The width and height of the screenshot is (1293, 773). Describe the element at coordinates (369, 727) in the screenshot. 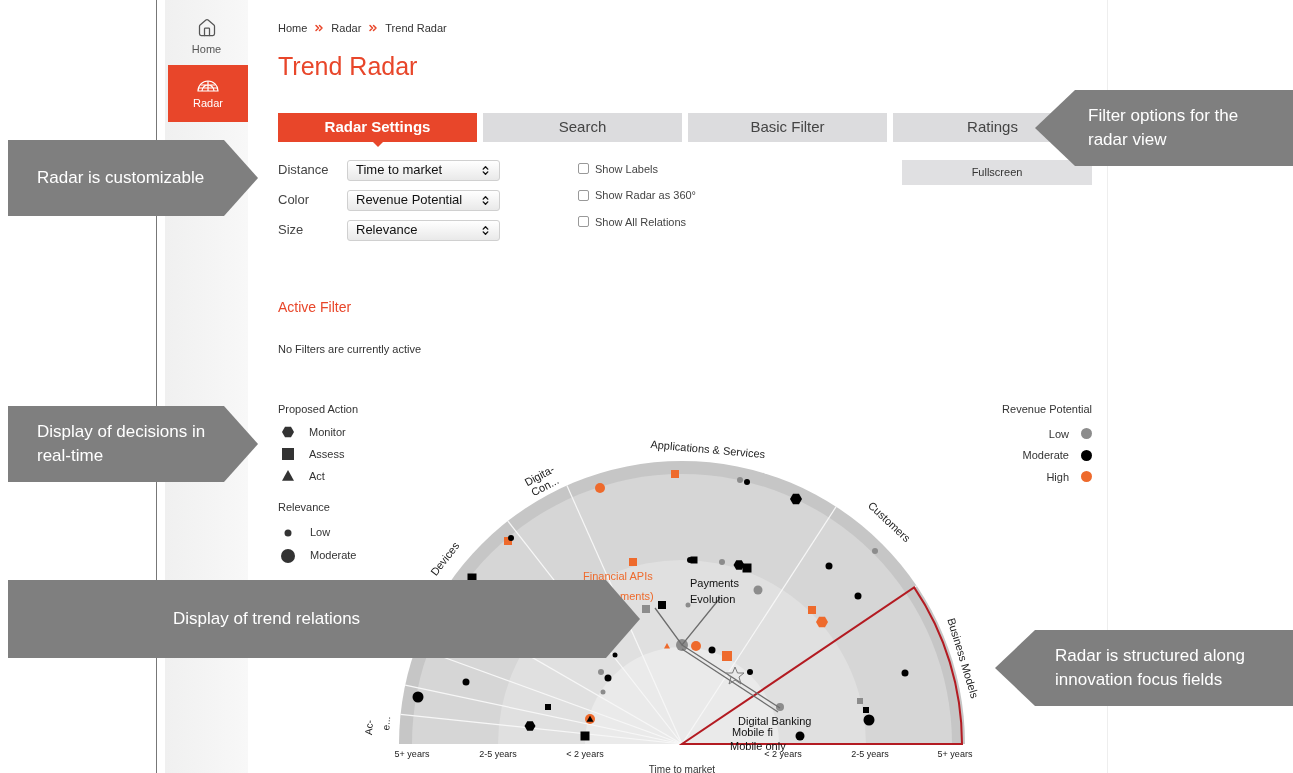

I see `segment-label: Ac-` at that location.